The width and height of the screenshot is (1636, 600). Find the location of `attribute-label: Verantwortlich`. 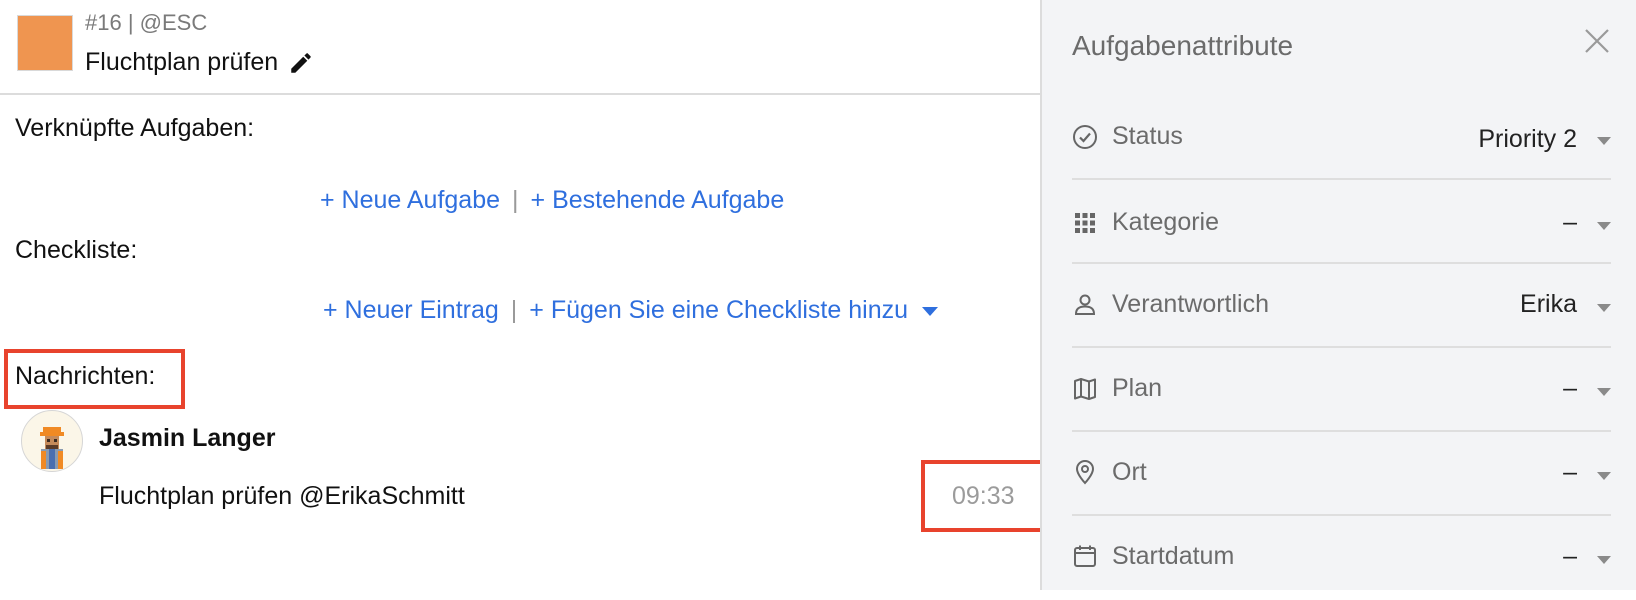

attribute-label: Verantwortlich is located at coordinates (1191, 304).